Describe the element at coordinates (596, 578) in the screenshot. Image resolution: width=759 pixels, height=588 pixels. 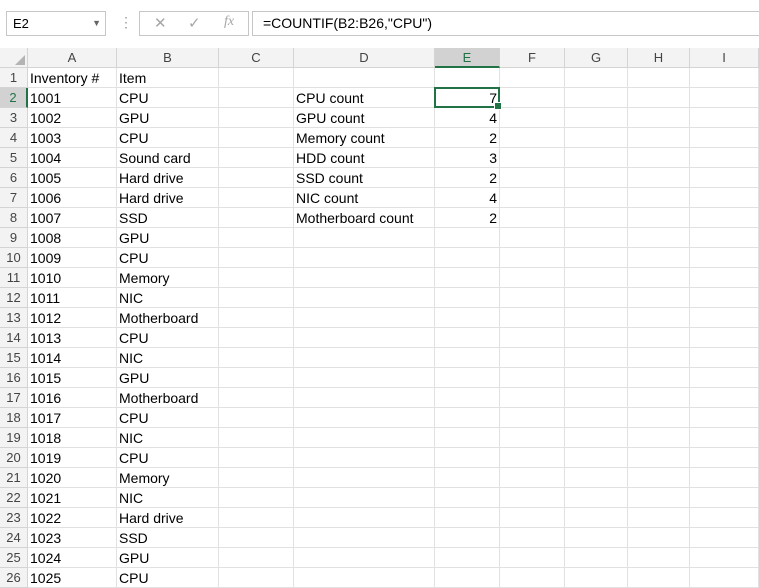
I see `cell-g26` at that location.